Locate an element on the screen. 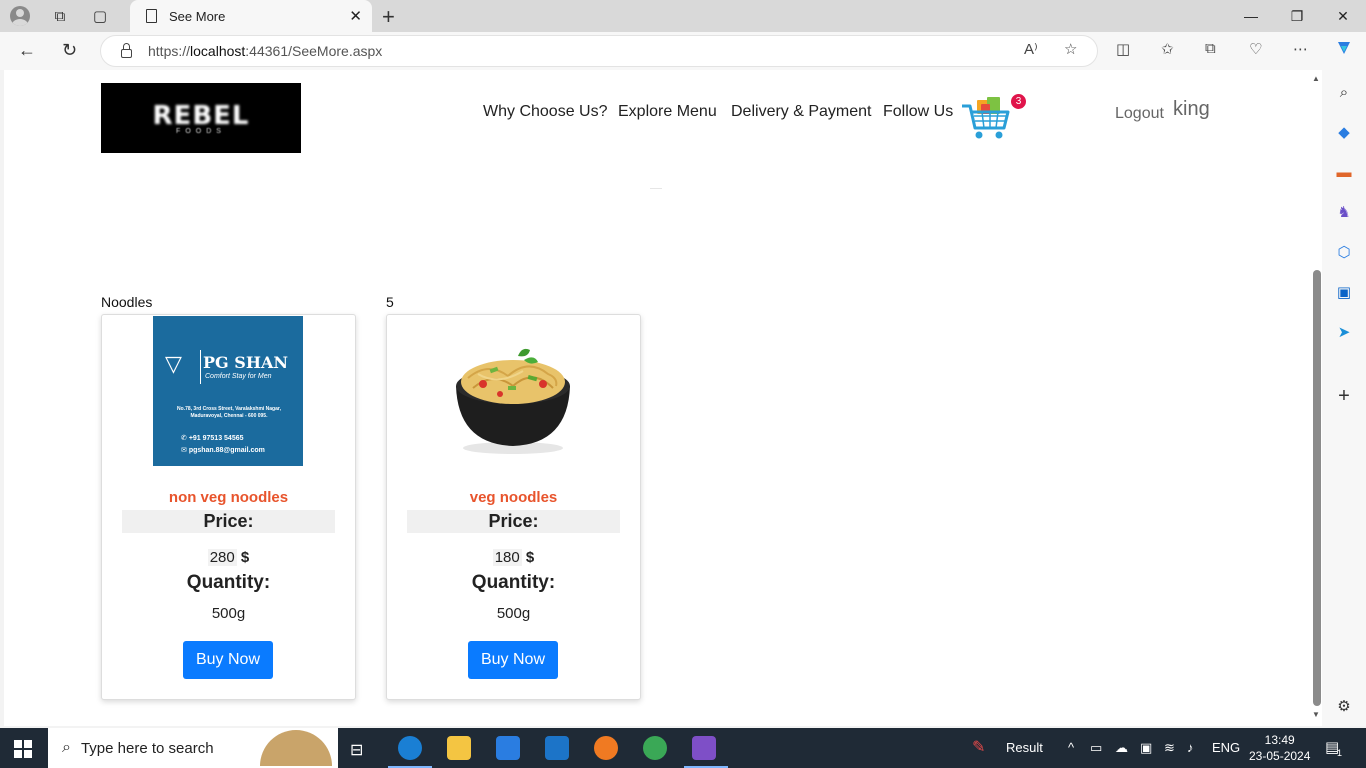 The image size is (1366, 768). games-icon: ♞ is located at coordinates (1344, 212).